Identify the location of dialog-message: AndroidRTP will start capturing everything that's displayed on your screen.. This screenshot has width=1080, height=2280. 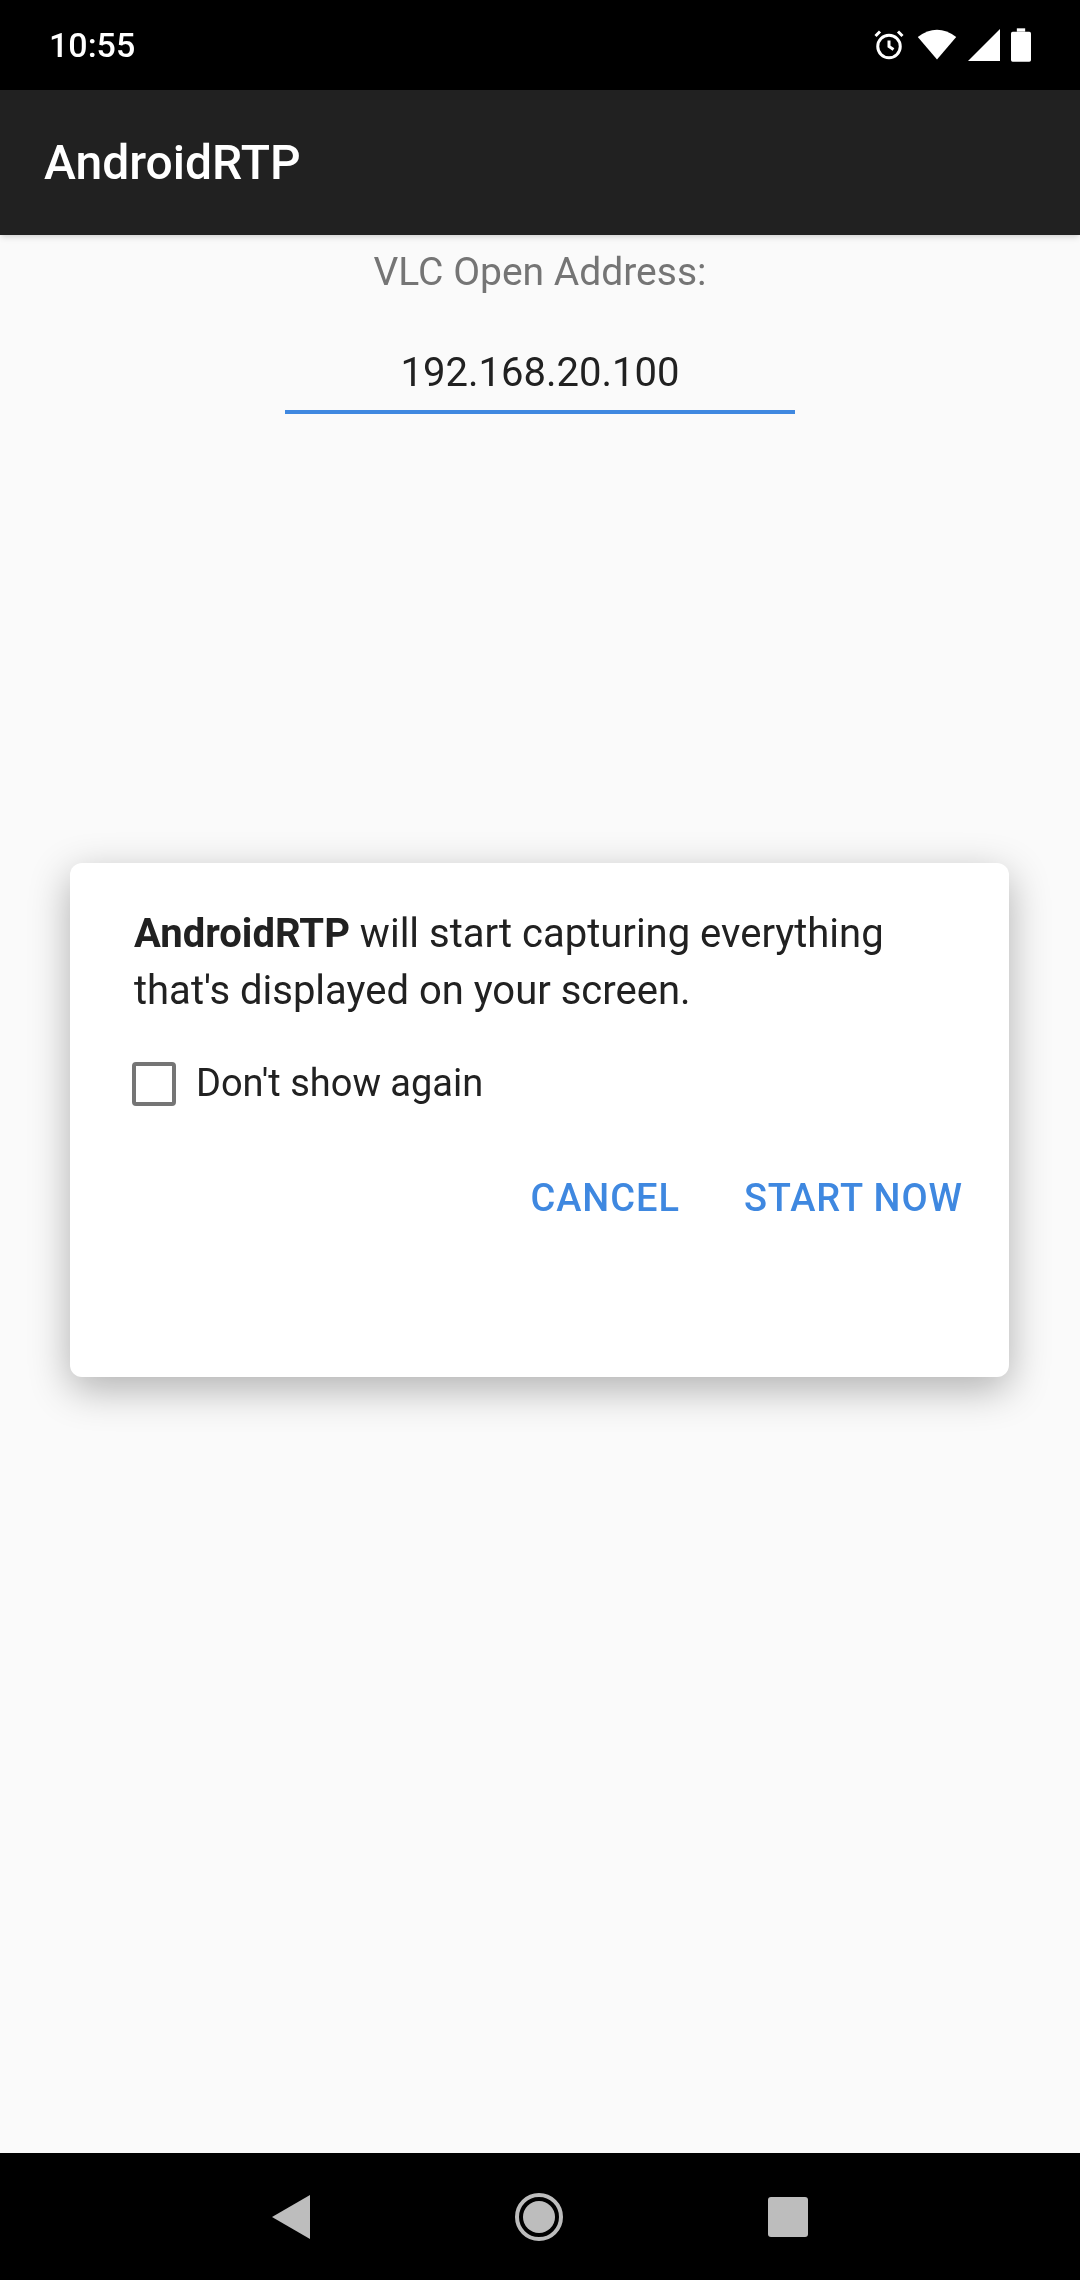
(509, 962).